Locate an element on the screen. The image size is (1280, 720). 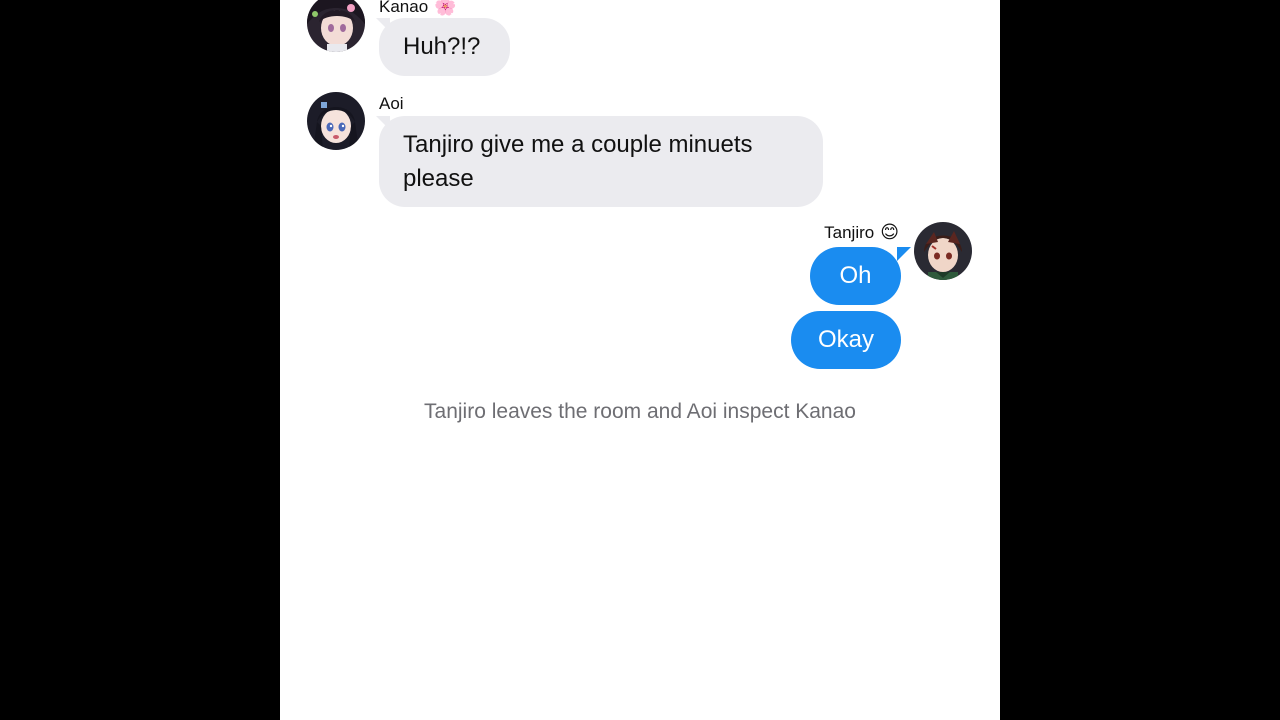
aoi-avatar is located at coordinates (336, 121).